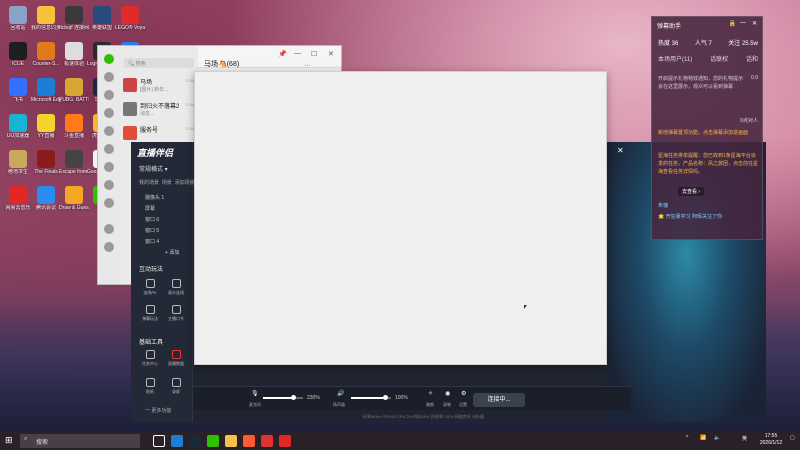 This screenshot has height=450, width=800. What do you see at coordinates (109, 185) in the screenshot?
I see `search-icon` at bounding box center [109, 185].